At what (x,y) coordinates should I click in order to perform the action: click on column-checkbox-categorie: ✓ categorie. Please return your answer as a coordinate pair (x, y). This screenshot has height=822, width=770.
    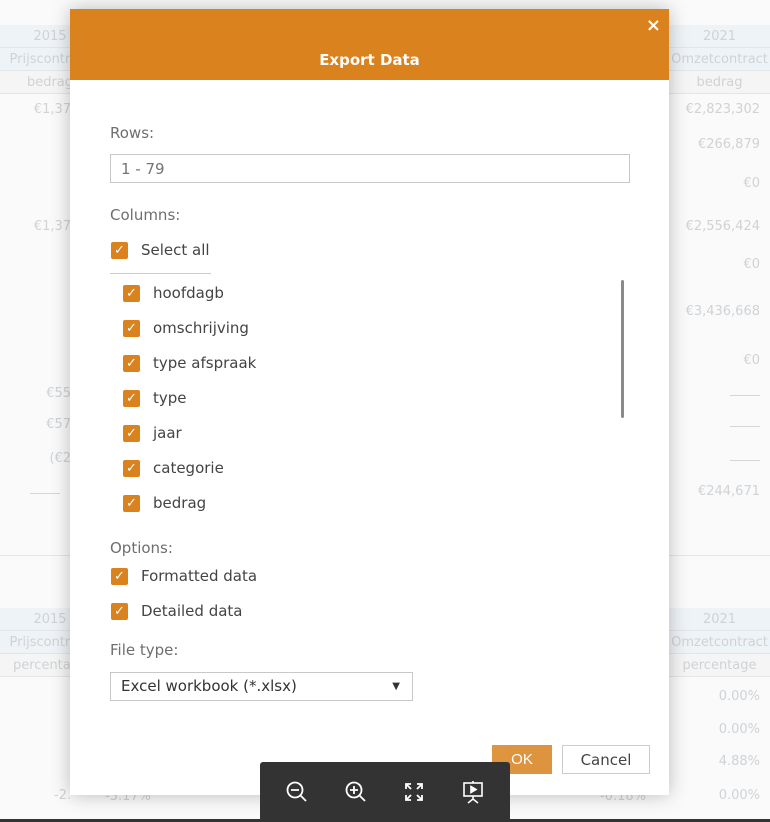
    Looking at the image, I should click on (173, 468).